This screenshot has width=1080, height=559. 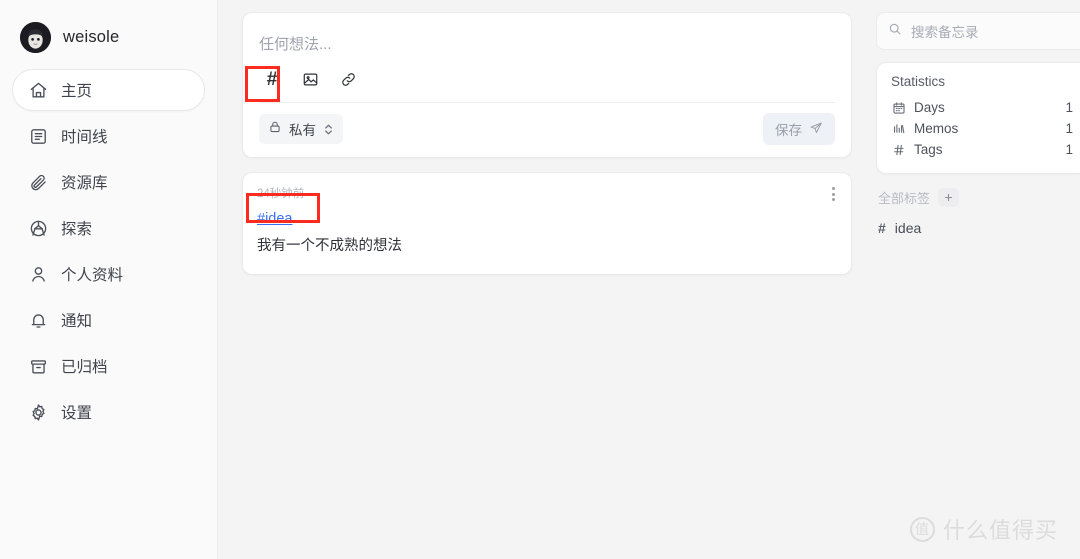 What do you see at coordinates (328, 129) in the screenshot?
I see `chevron-updown-icon` at bounding box center [328, 129].